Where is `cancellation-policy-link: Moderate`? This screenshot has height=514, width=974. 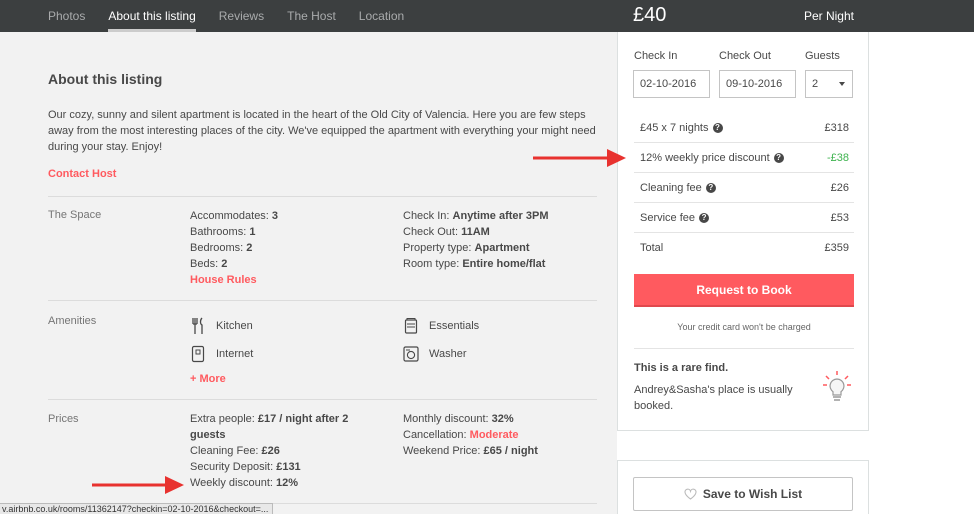 cancellation-policy-link: Moderate is located at coordinates (494, 435).